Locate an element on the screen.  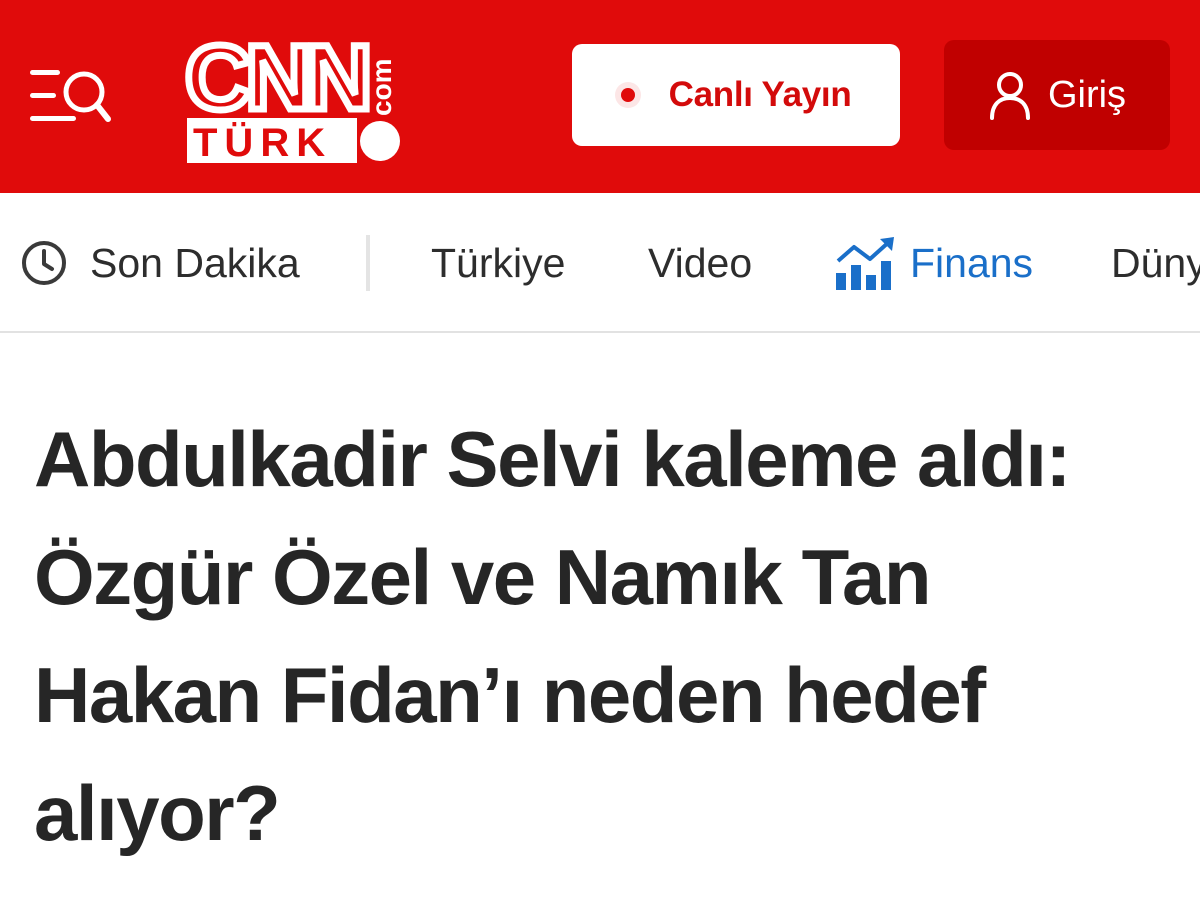
clock-icon is located at coordinates (44, 263).